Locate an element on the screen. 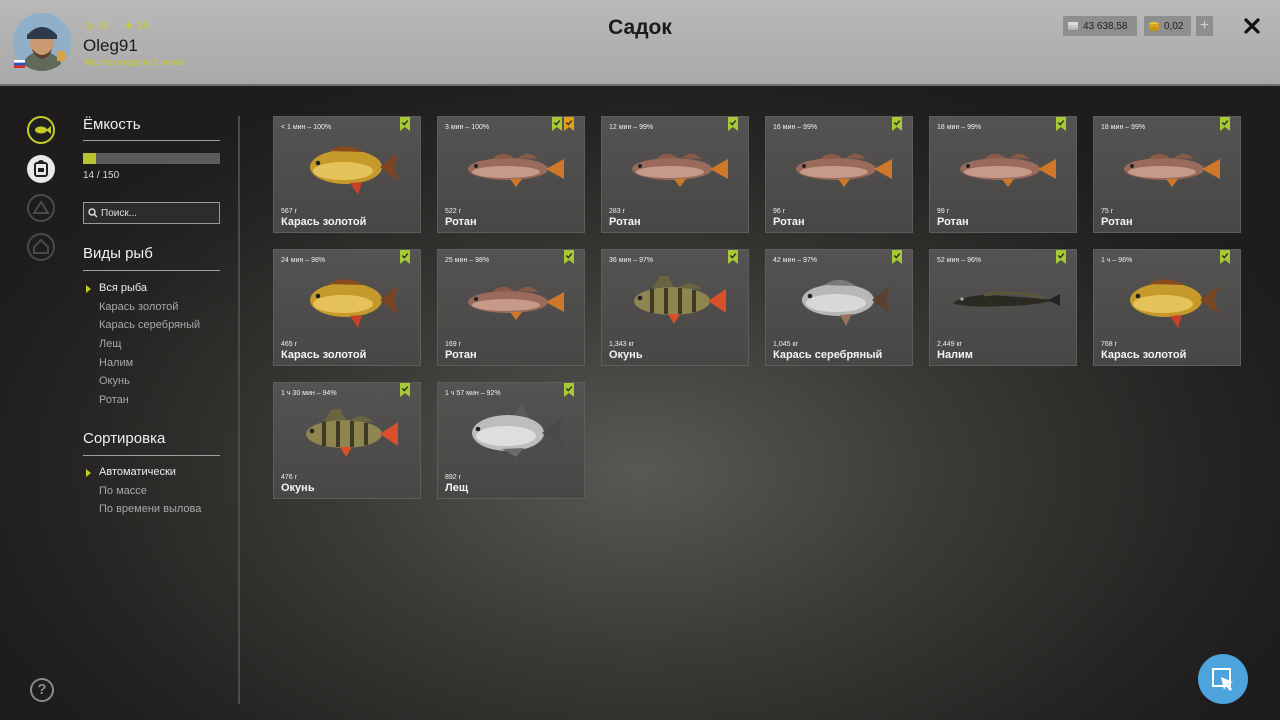  fish-catch-time: 18 мин – 99% is located at coordinates (1123, 127).